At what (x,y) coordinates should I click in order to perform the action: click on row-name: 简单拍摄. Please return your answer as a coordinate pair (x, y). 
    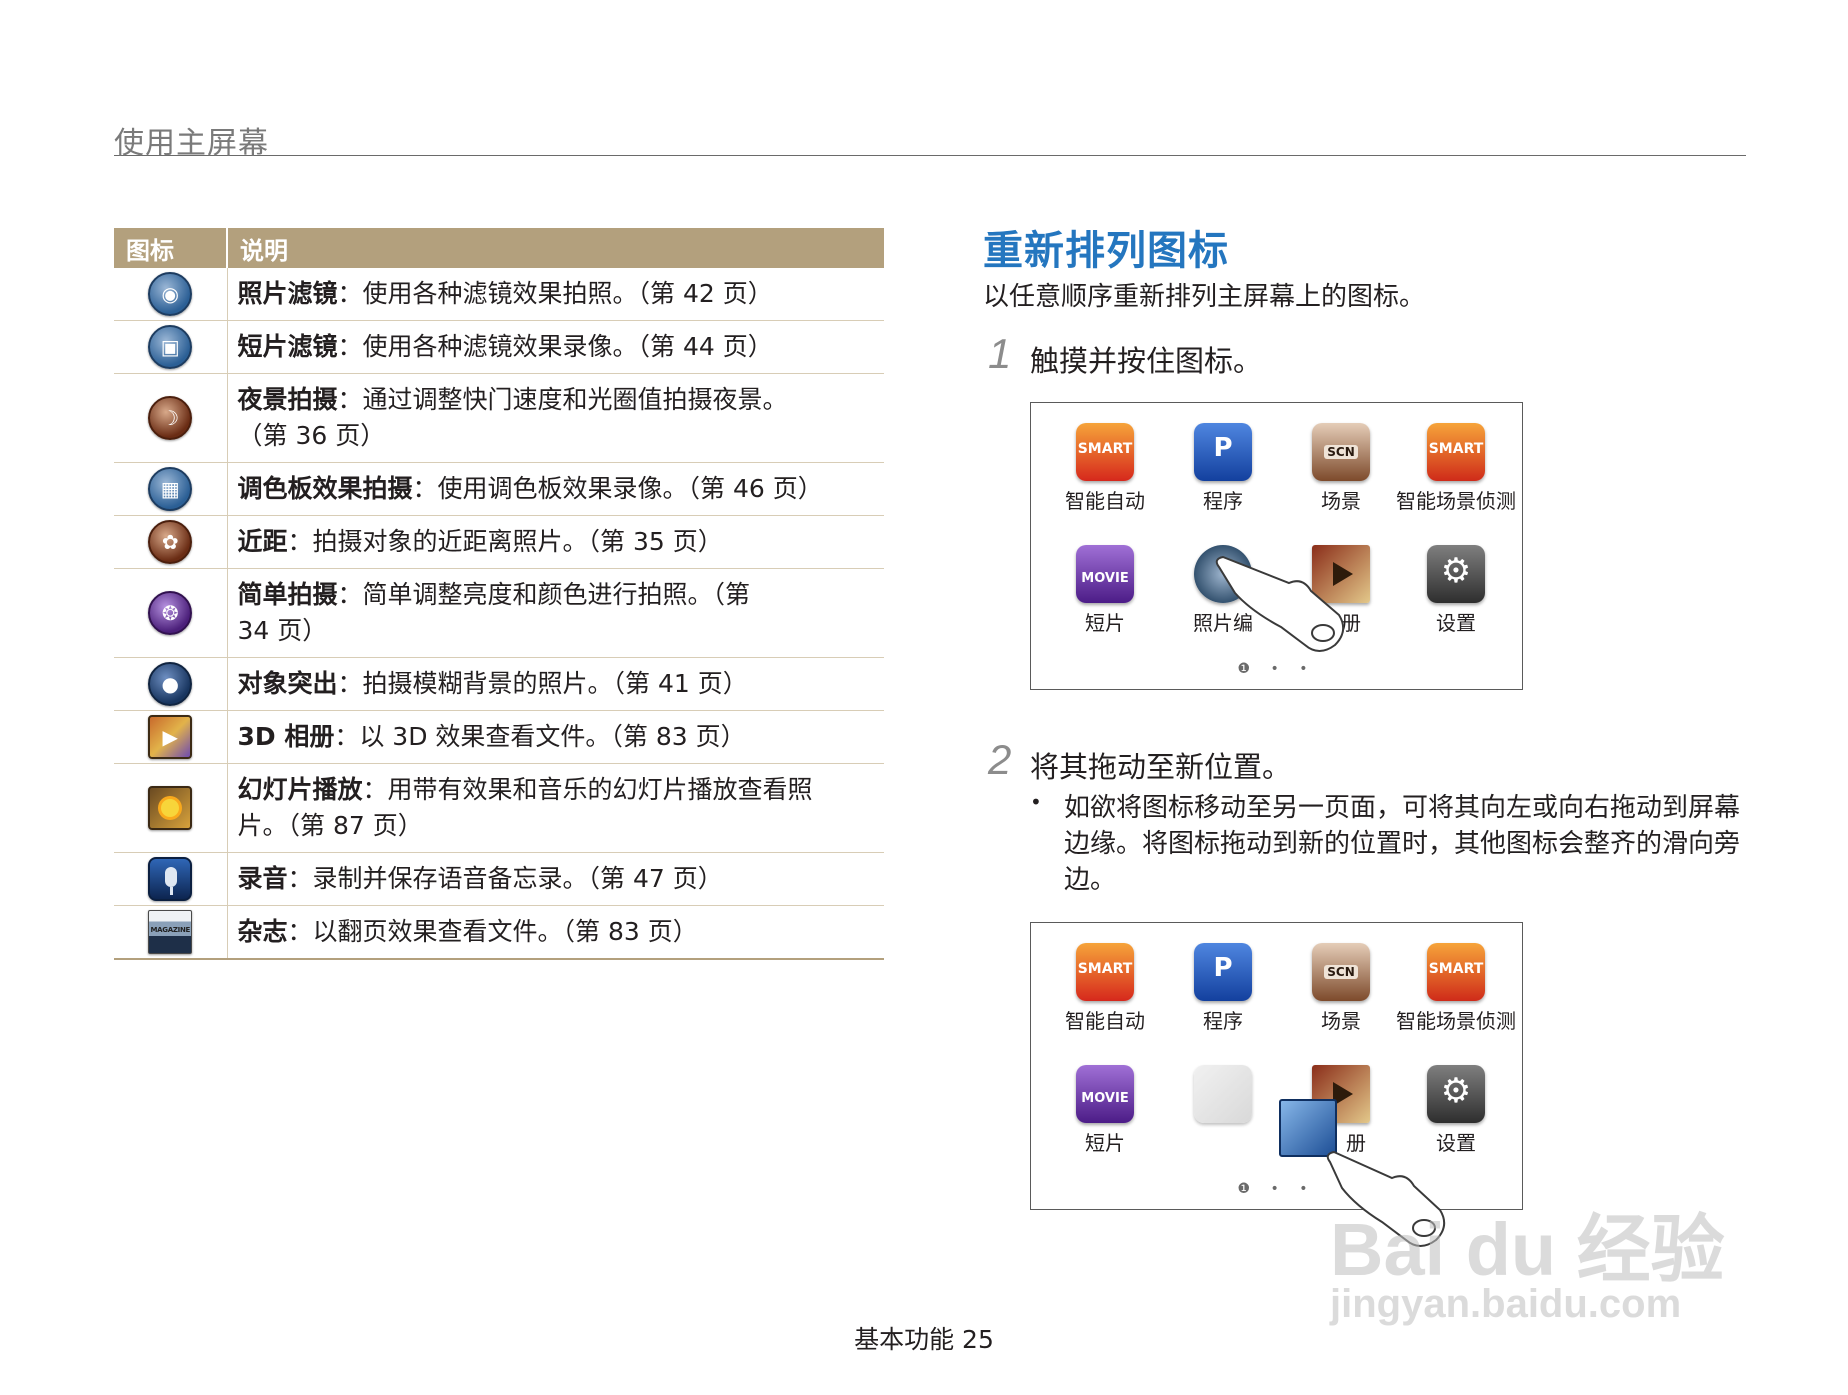
    Looking at the image, I should click on (287, 594).